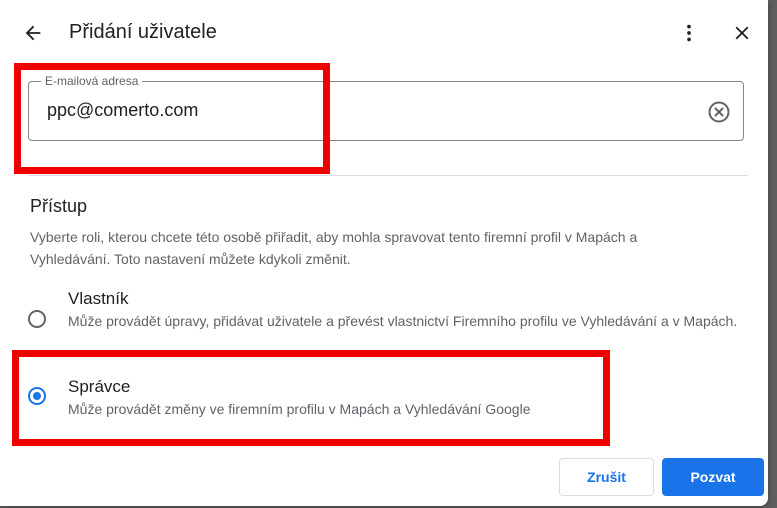 This screenshot has width=777, height=508. Describe the element at coordinates (92, 81) in the screenshot. I see `email-field-label: E-mailová adresa` at that location.